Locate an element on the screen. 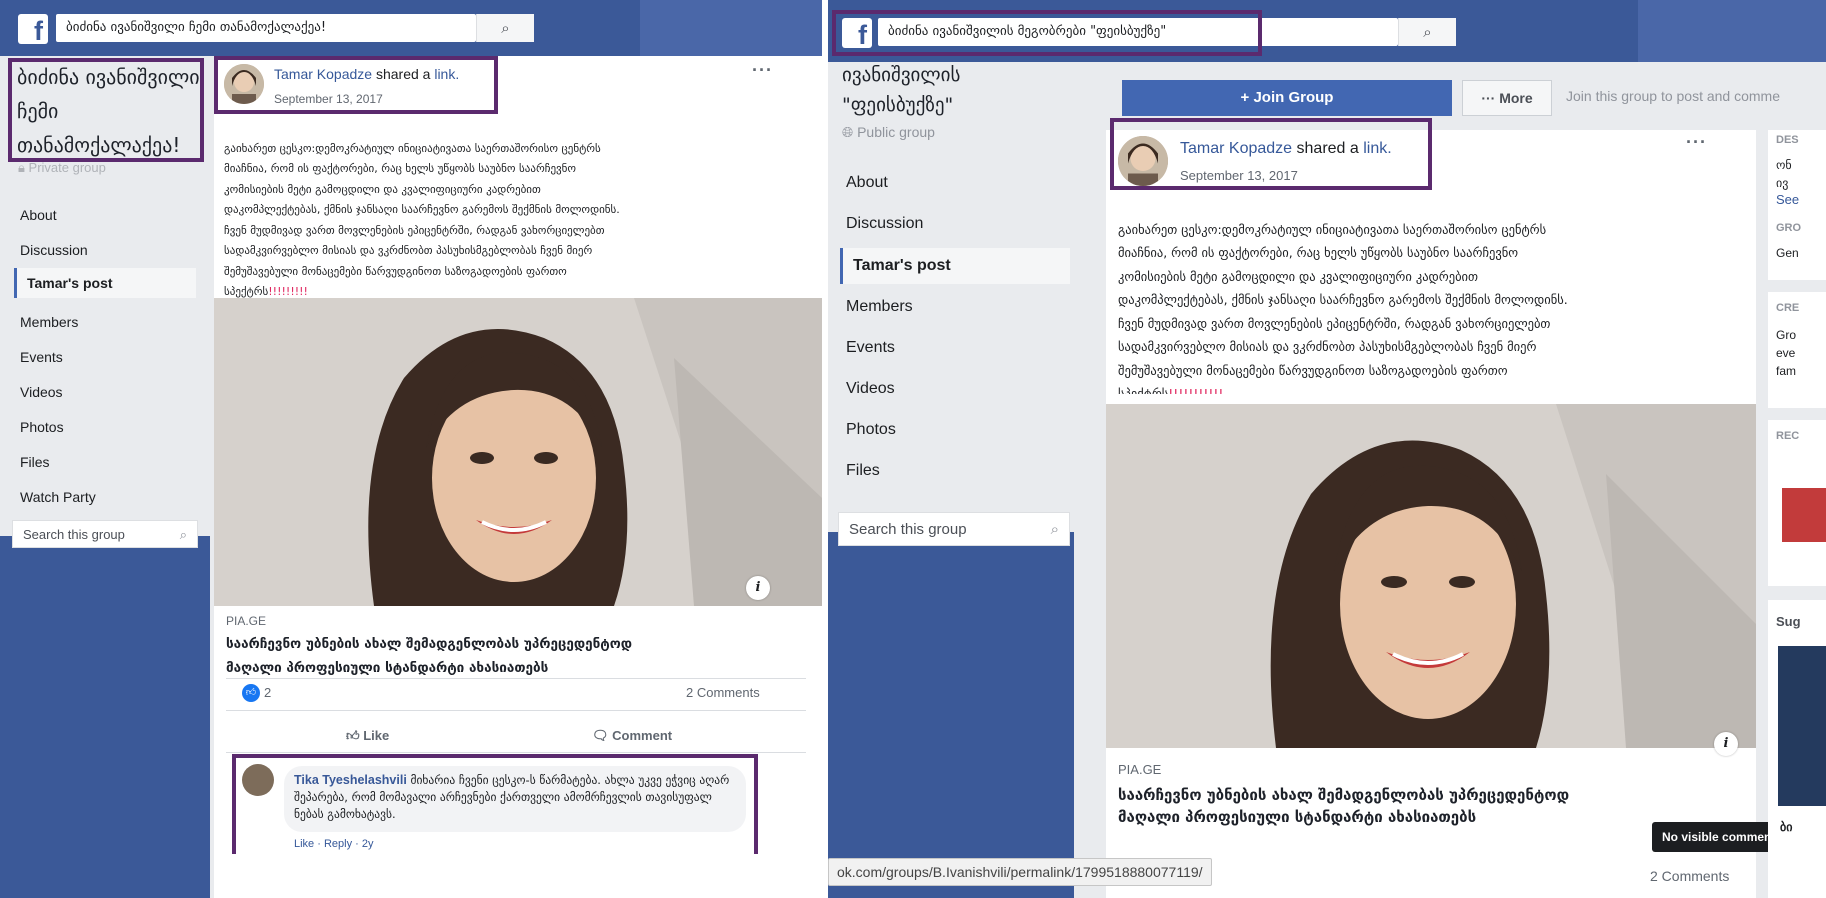 The height and width of the screenshot is (898, 1826). facebook-logo-icon: f is located at coordinates (33, 29).